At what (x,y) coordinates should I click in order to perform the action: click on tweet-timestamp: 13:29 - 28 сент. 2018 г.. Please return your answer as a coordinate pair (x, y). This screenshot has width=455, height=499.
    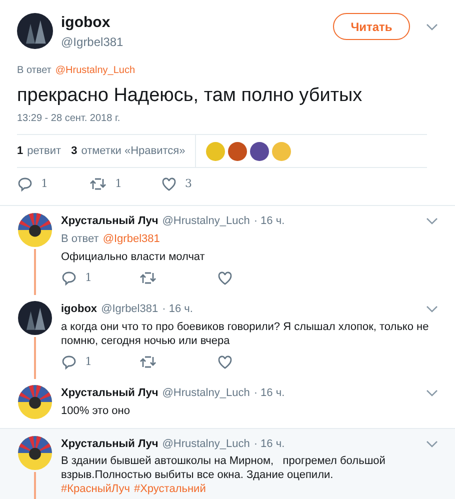
    Looking at the image, I should click on (69, 119).